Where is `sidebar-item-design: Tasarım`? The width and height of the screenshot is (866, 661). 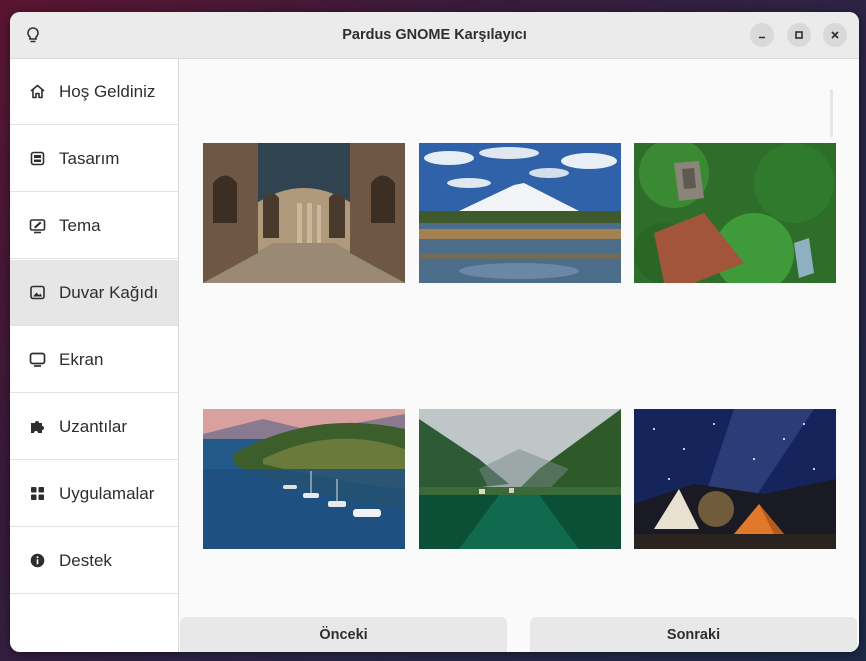 sidebar-item-design: Tasarım is located at coordinates (94, 159).